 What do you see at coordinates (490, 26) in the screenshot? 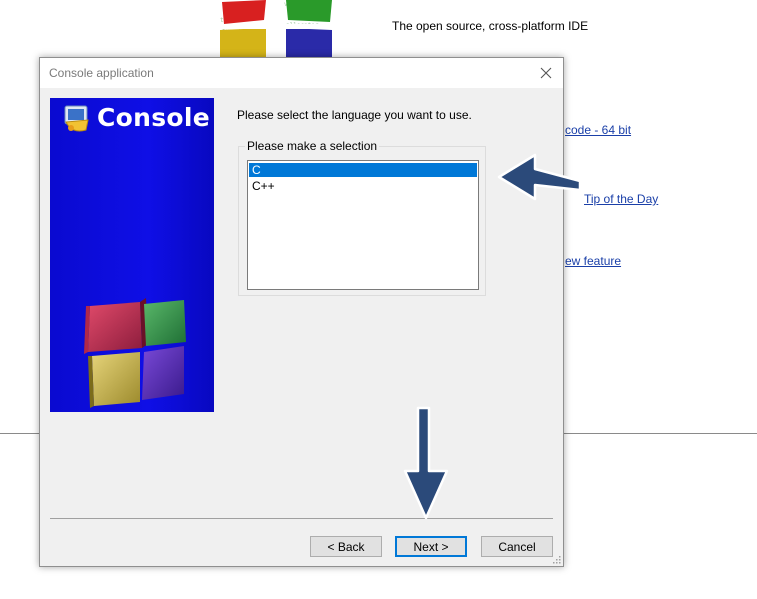
I see `ide-tagline: The open source, cross-platform IDE` at bounding box center [490, 26].